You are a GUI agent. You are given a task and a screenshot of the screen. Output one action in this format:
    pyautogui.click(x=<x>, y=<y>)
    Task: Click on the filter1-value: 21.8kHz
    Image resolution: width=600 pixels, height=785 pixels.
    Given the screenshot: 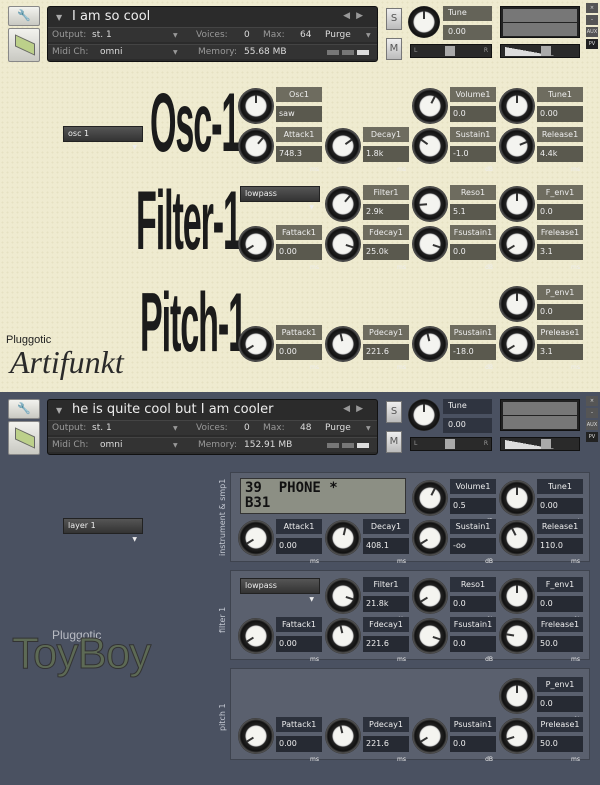 What is the action you would take?
    pyautogui.click(x=386, y=609)
    